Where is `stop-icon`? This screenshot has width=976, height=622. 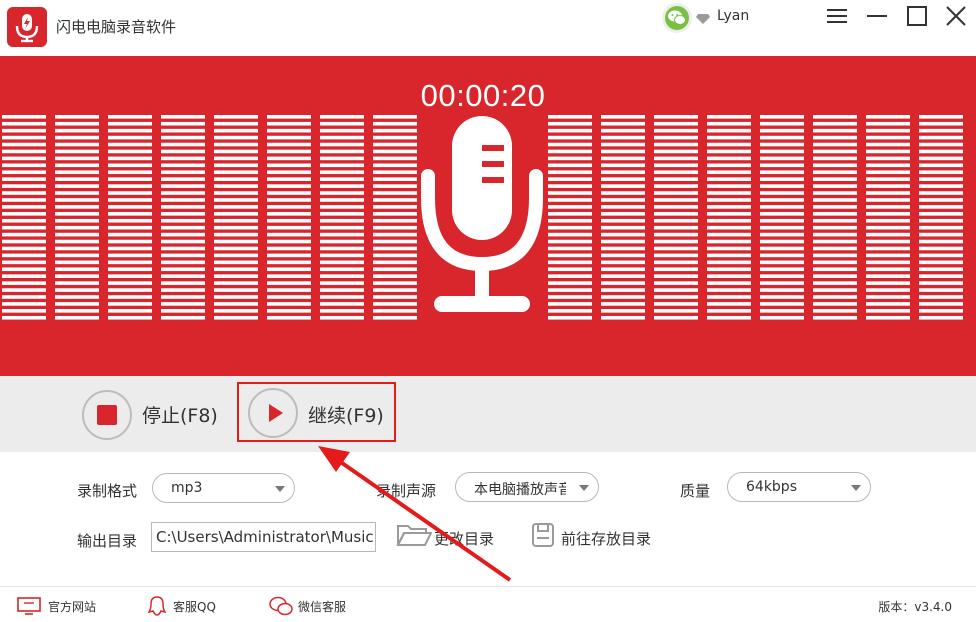
stop-icon is located at coordinates (107, 415).